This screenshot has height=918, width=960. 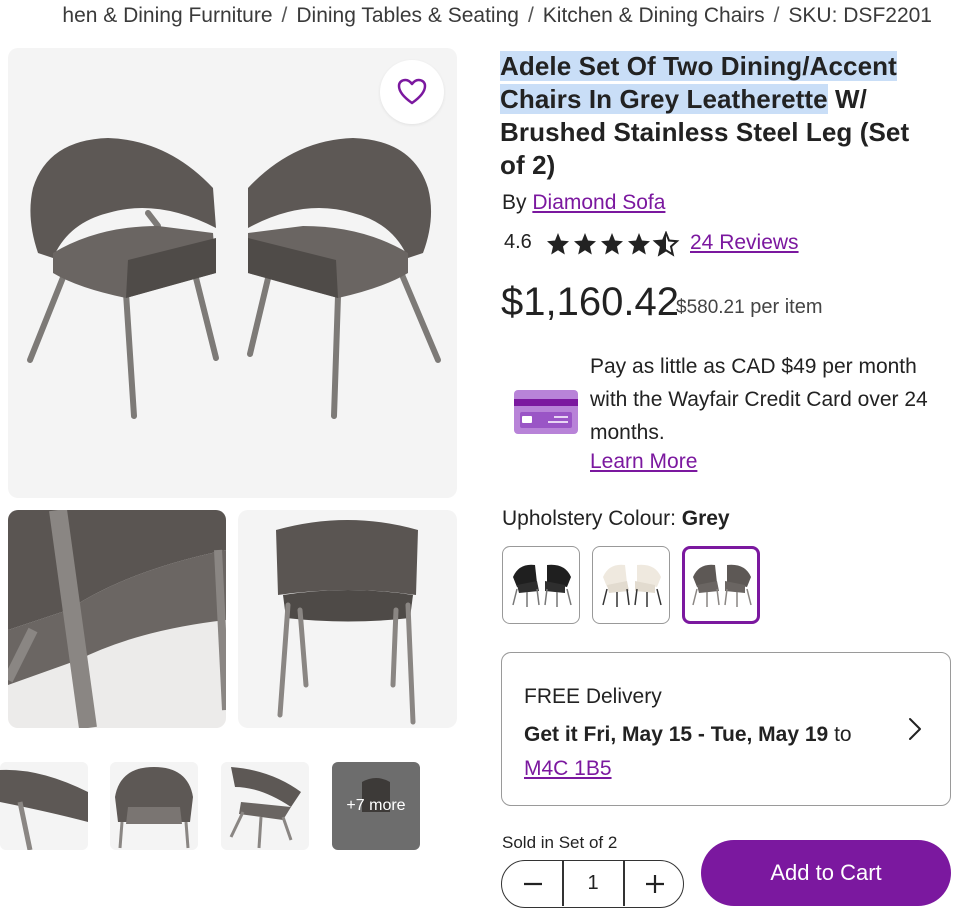 I want to click on option-label: Upholstery Colour:, so click(x=589, y=518).